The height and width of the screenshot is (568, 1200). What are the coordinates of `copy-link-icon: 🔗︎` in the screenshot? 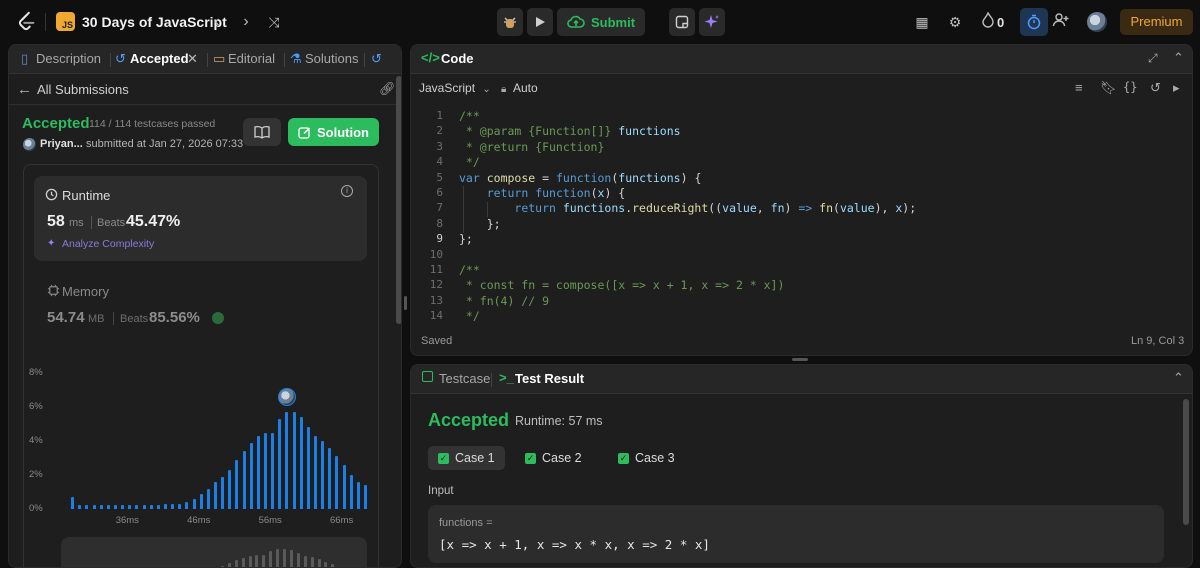 It's located at (387, 89).